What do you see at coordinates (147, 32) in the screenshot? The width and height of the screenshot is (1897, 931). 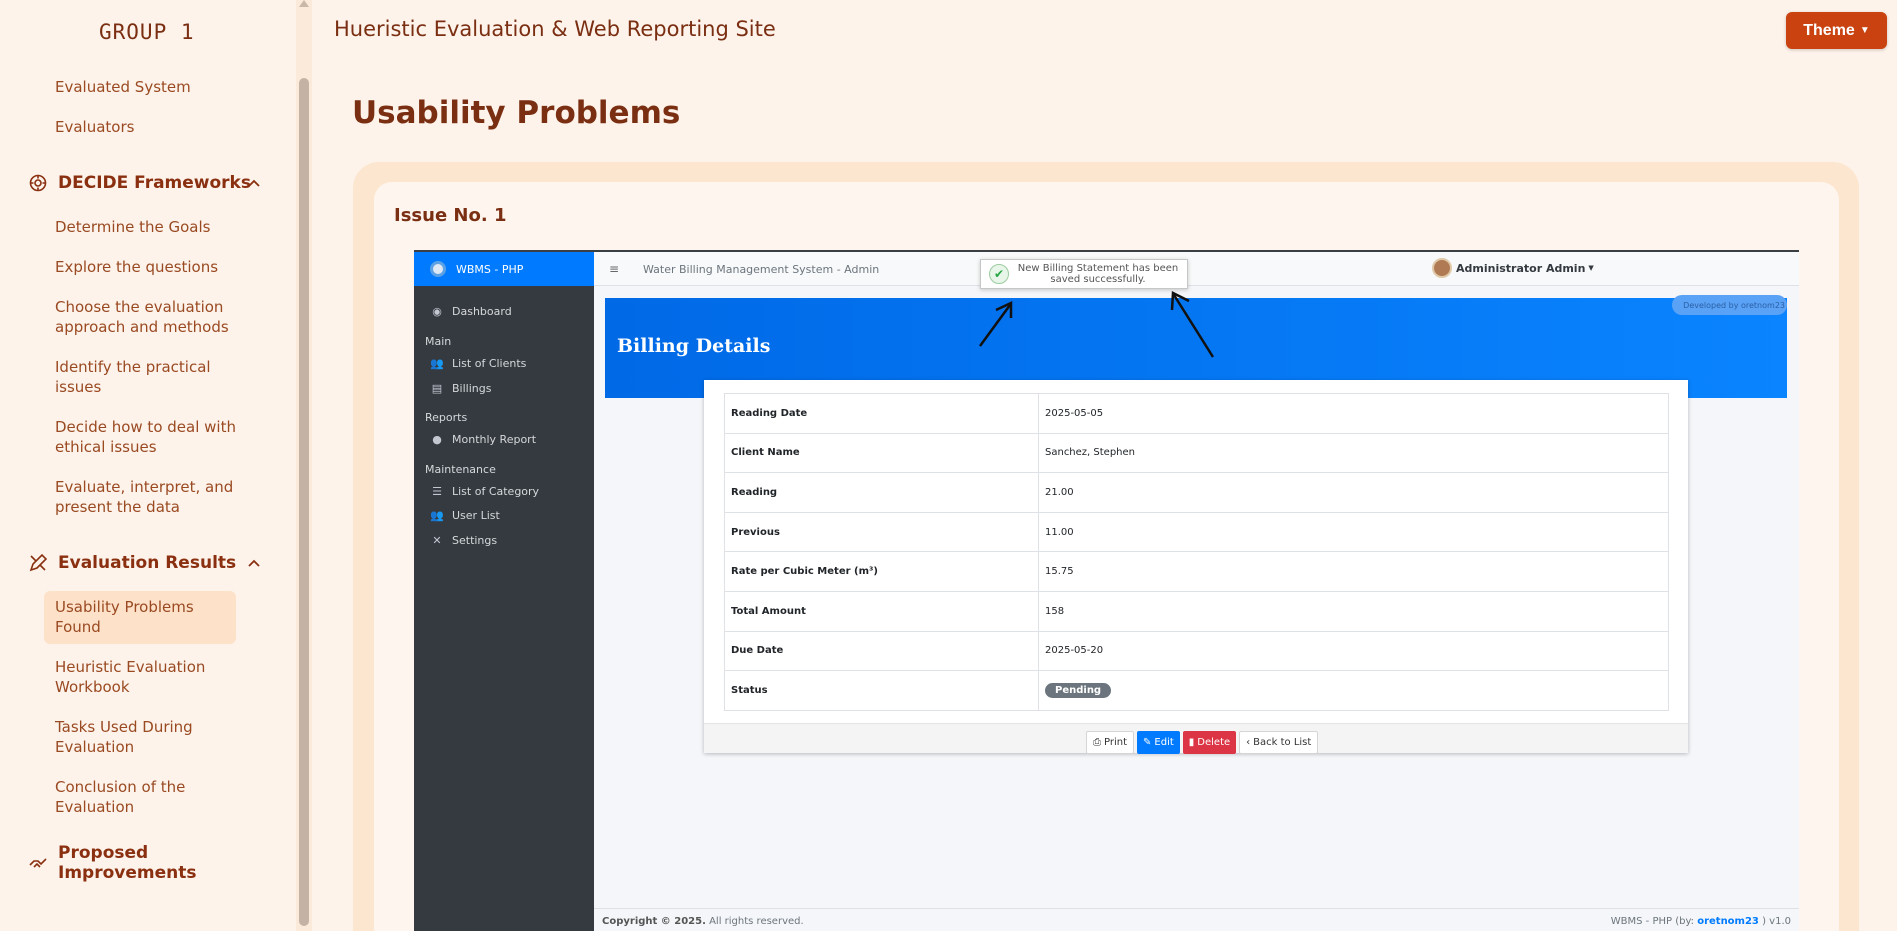 I see `brand-title: GROUP 1` at bounding box center [147, 32].